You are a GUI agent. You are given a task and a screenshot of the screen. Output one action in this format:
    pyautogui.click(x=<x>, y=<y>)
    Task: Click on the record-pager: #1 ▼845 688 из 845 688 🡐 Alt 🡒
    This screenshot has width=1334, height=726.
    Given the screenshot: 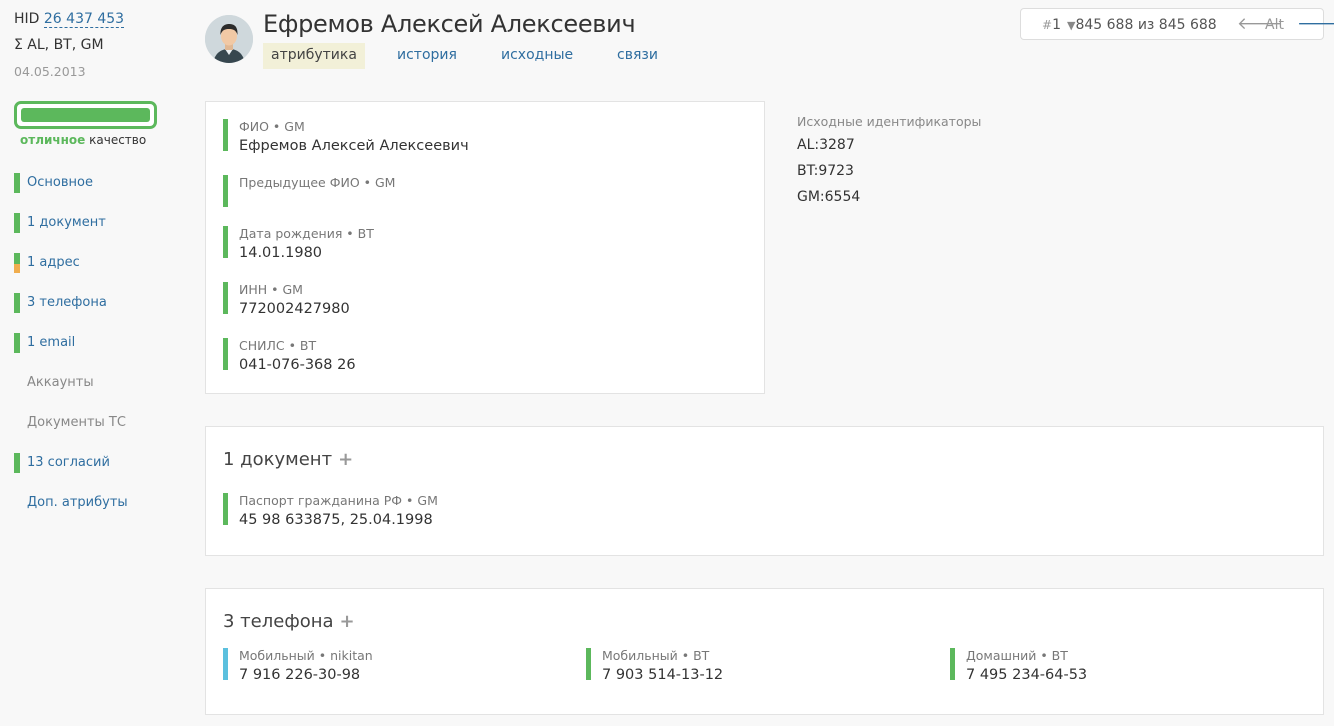 What is the action you would take?
    pyautogui.click(x=1177, y=24)
    